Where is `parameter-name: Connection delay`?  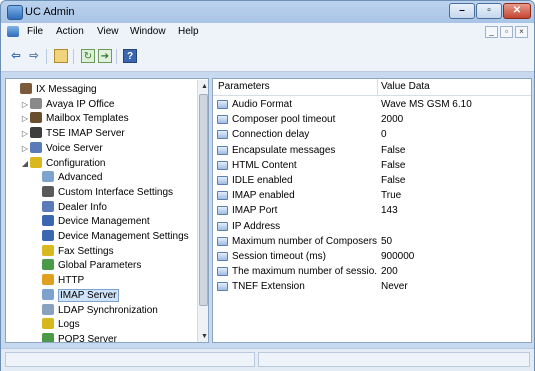
parameter-name: Connection delay is located at coordinates (271, 135).